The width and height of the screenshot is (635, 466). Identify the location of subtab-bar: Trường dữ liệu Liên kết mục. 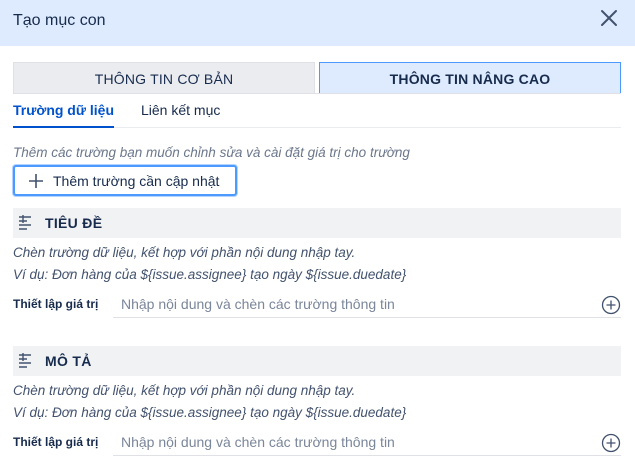
(317, 114).